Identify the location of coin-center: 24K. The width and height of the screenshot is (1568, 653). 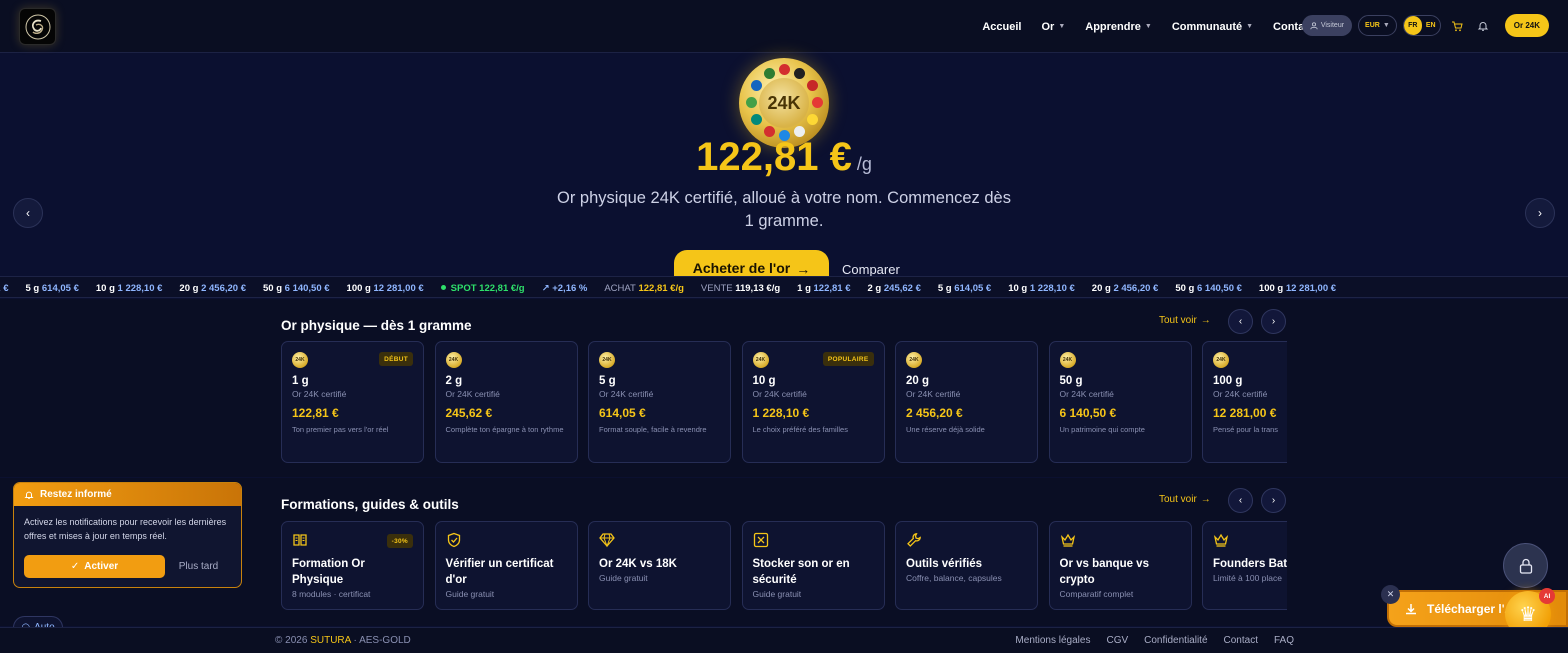
(784, 103).